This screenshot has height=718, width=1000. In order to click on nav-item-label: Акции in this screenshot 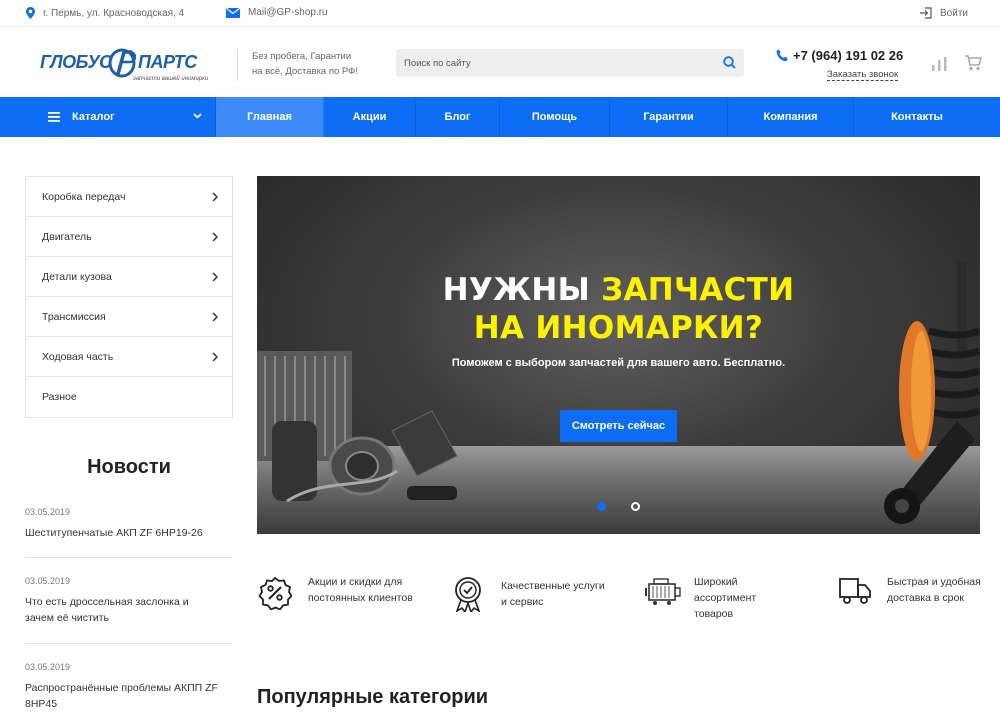, I will do `click(369, 117)`.